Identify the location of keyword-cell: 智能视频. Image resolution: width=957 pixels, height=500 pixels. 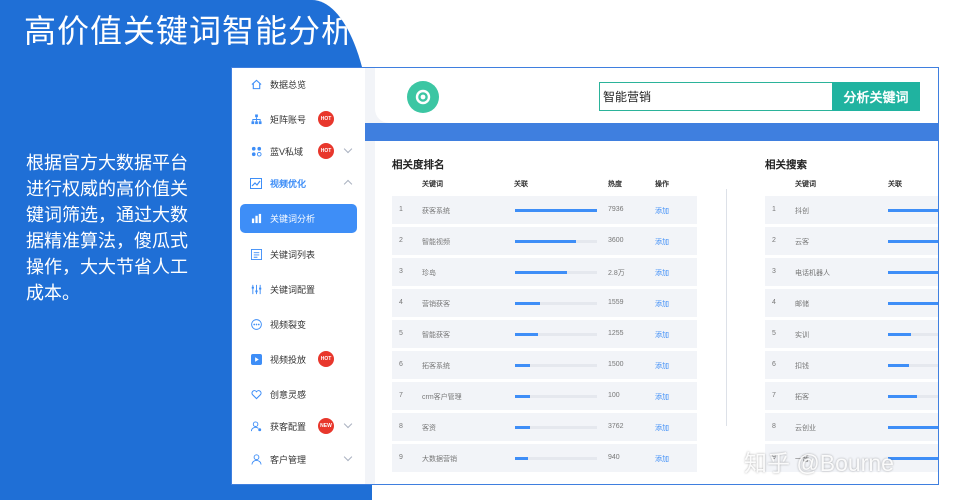
(436, 242).